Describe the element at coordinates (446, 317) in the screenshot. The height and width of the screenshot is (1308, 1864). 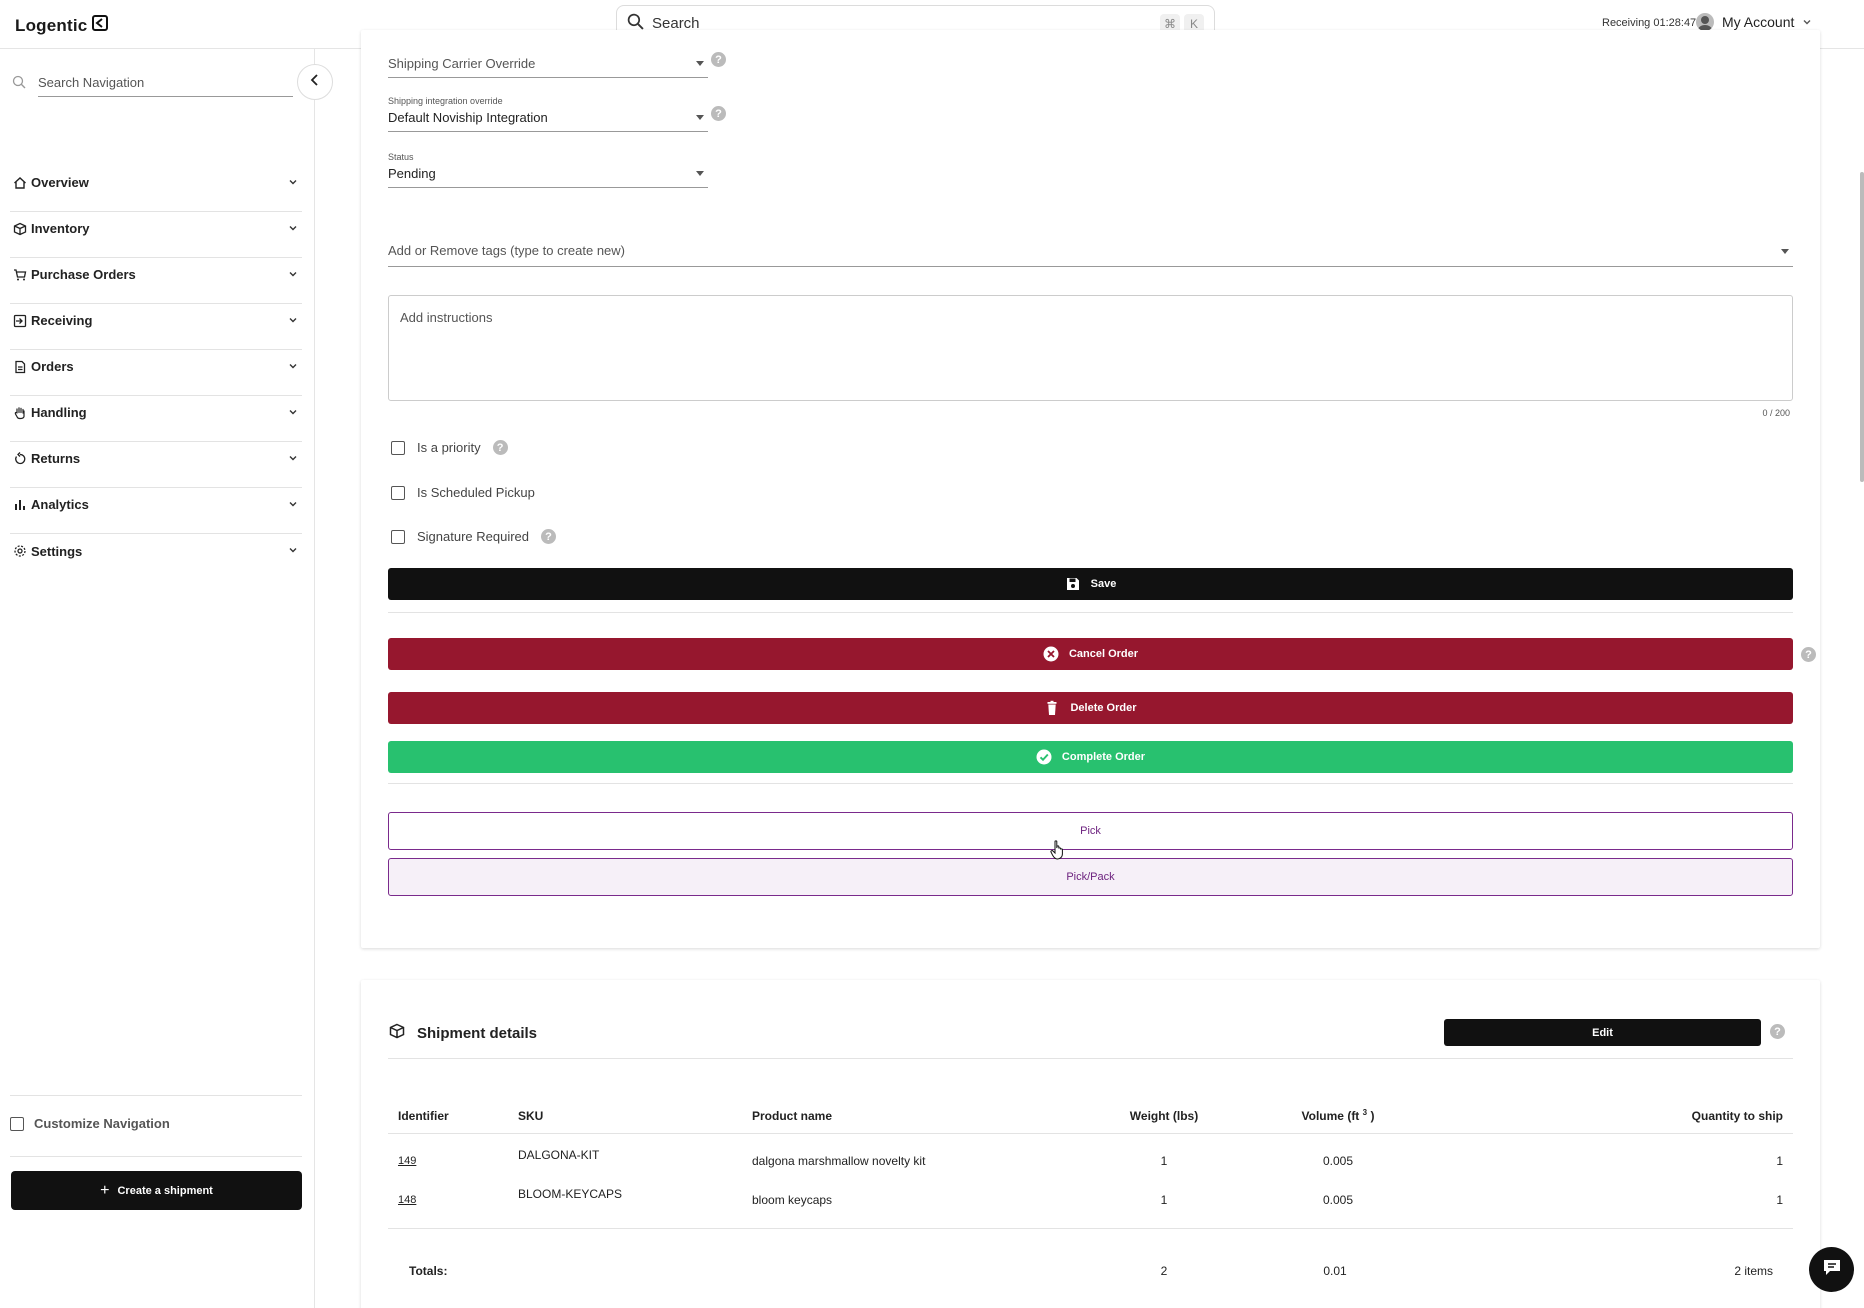
I see `instructions-placeholder: Add instructions` at that location.